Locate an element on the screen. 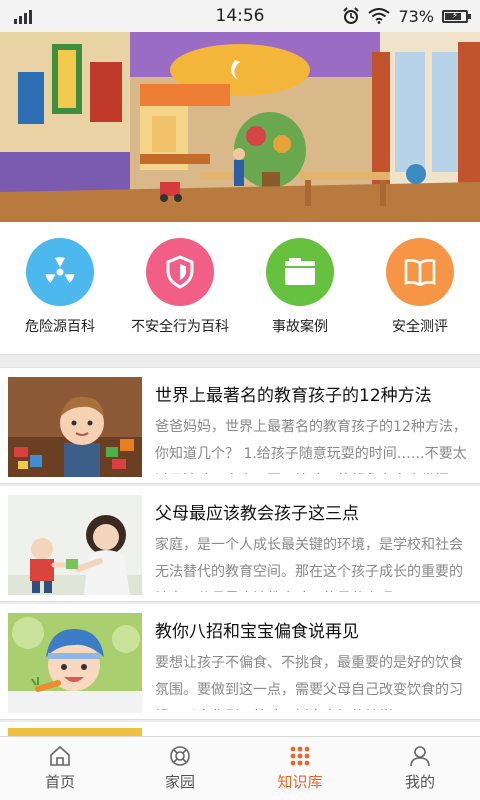 The height and width of the screenshot is (800, 480). tab-knowledge: 知识库 is located at coordinates (300, 768).